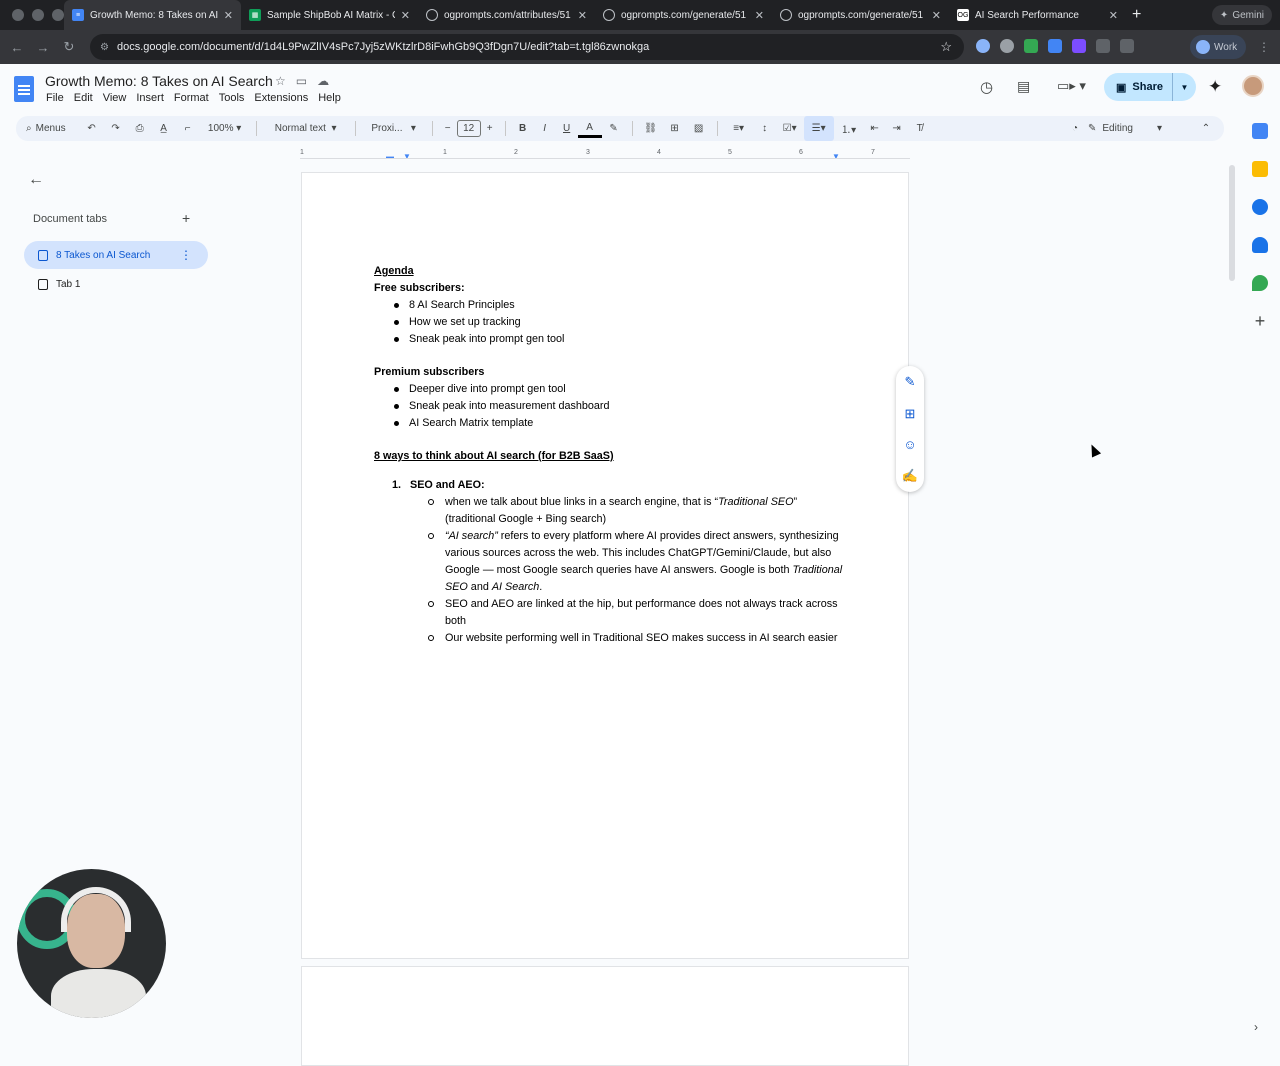  Describe the element at coordinates (1218, 47) in the screenshot. I see `profile-button: Work` at that location.